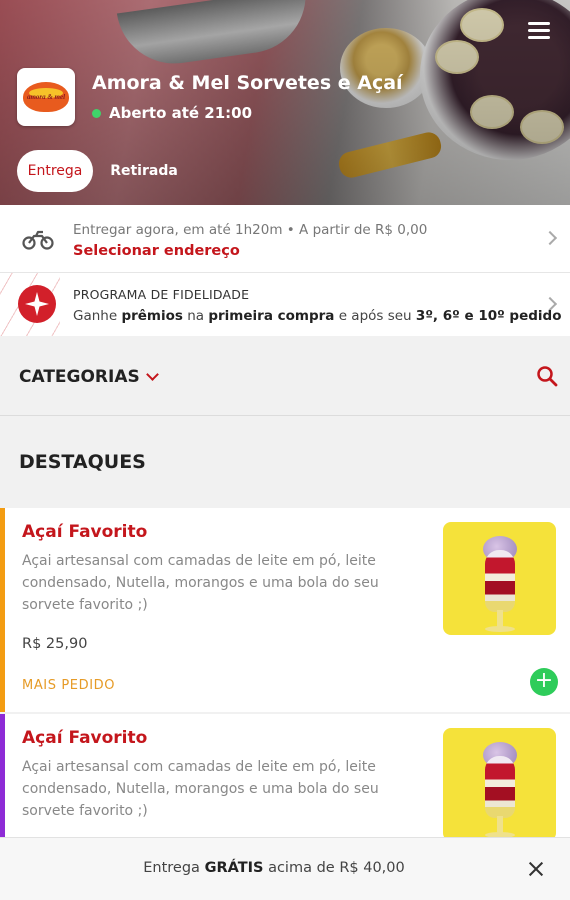 Image resolution: width=570 pixels, height=900 pixels. I want to click on chevron-down-icon, so click(152, 374).